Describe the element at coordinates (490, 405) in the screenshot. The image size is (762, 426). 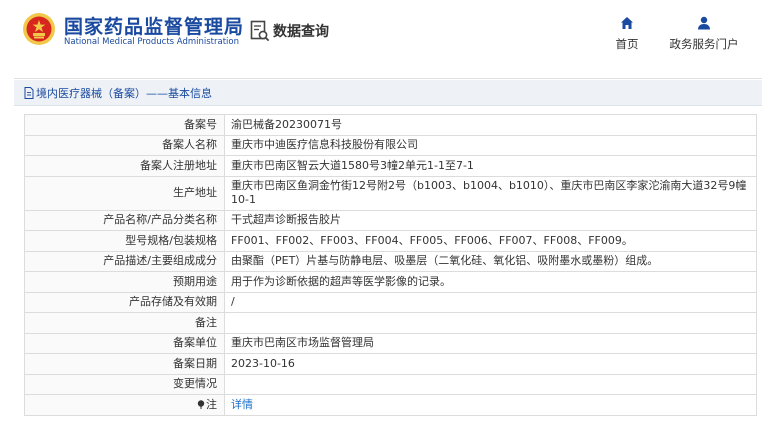
I see `notes-value: 详情` at that location.